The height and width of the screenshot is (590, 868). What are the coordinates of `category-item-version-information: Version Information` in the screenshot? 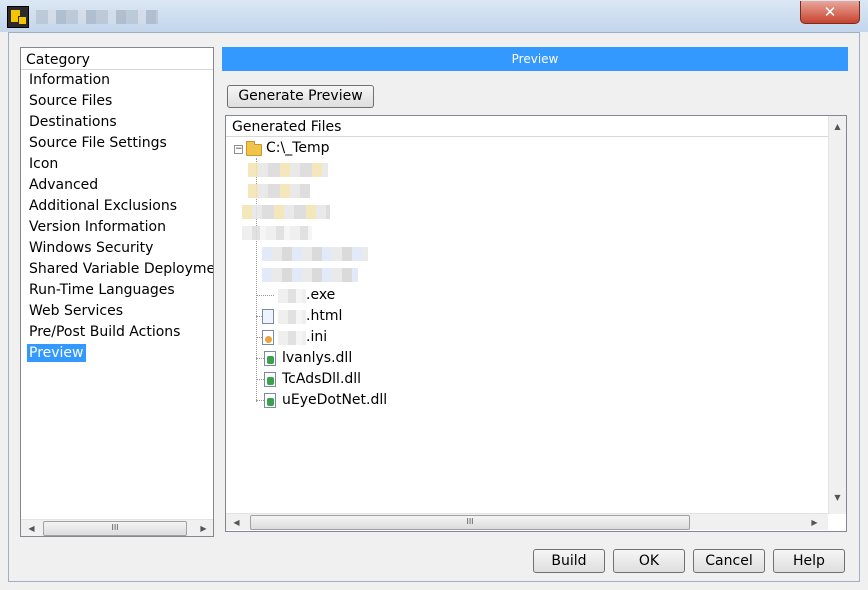 It's located at (119, 227).